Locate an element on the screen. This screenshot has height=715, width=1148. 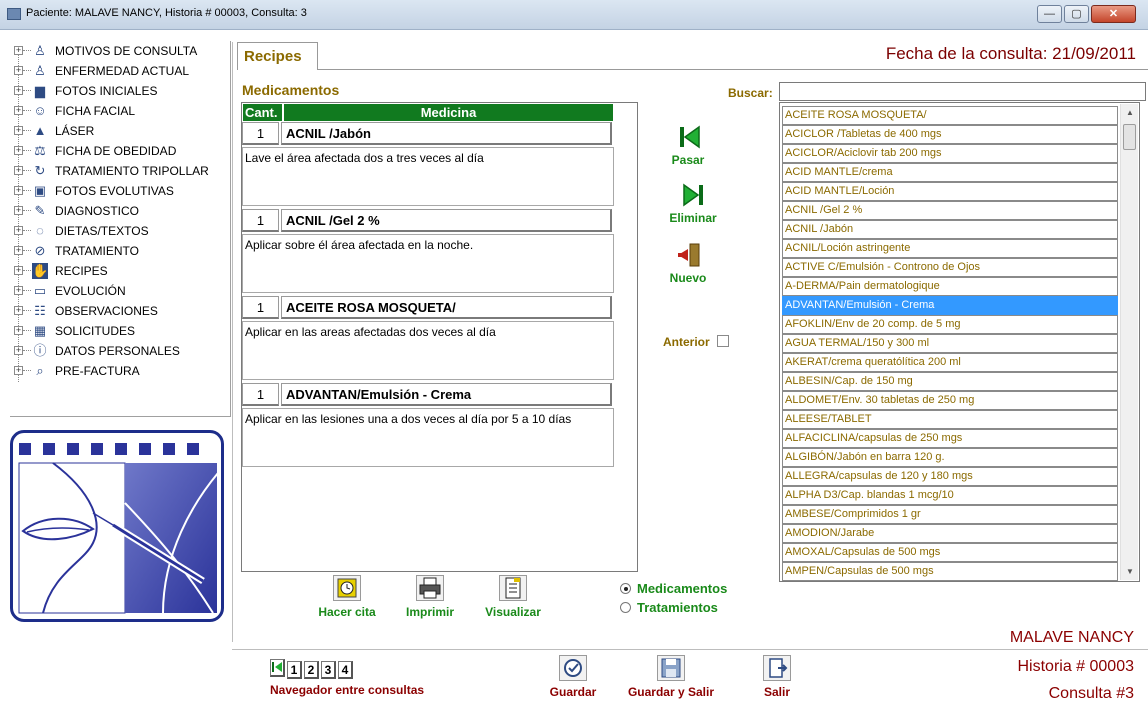
radio-medicamentos: Medicamentos is located at coordinates (673, 588).